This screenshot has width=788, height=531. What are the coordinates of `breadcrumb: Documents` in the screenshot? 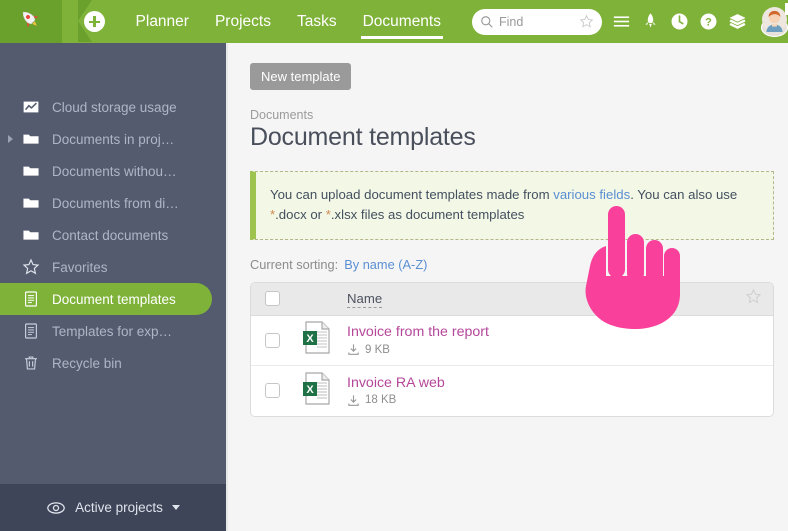 It's located at (282, 115).